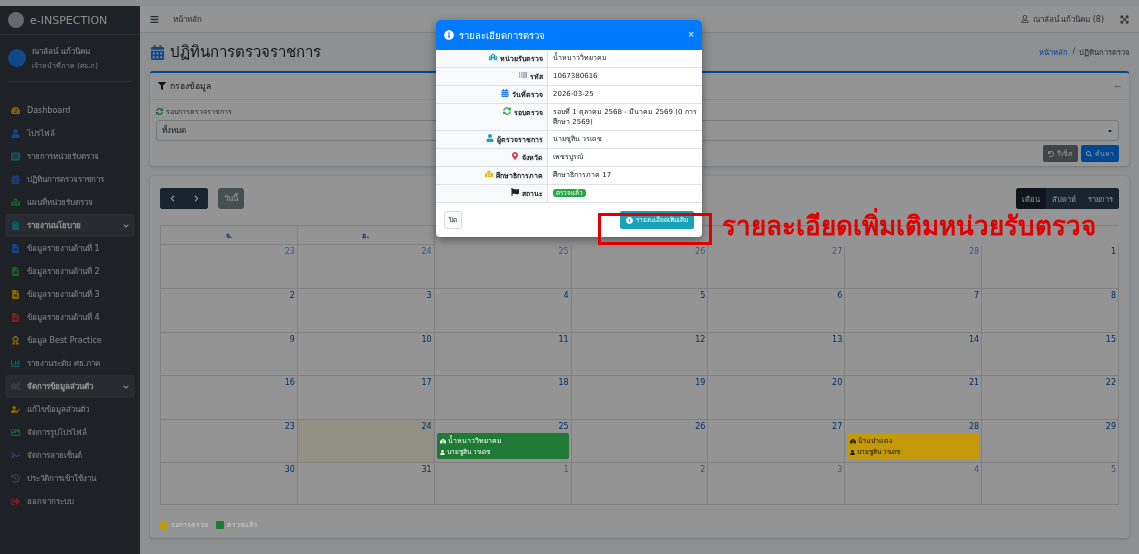  I want to click on sidebar-item: ข้อมูลรายงานด้านที่ 3, so click(70, 294).